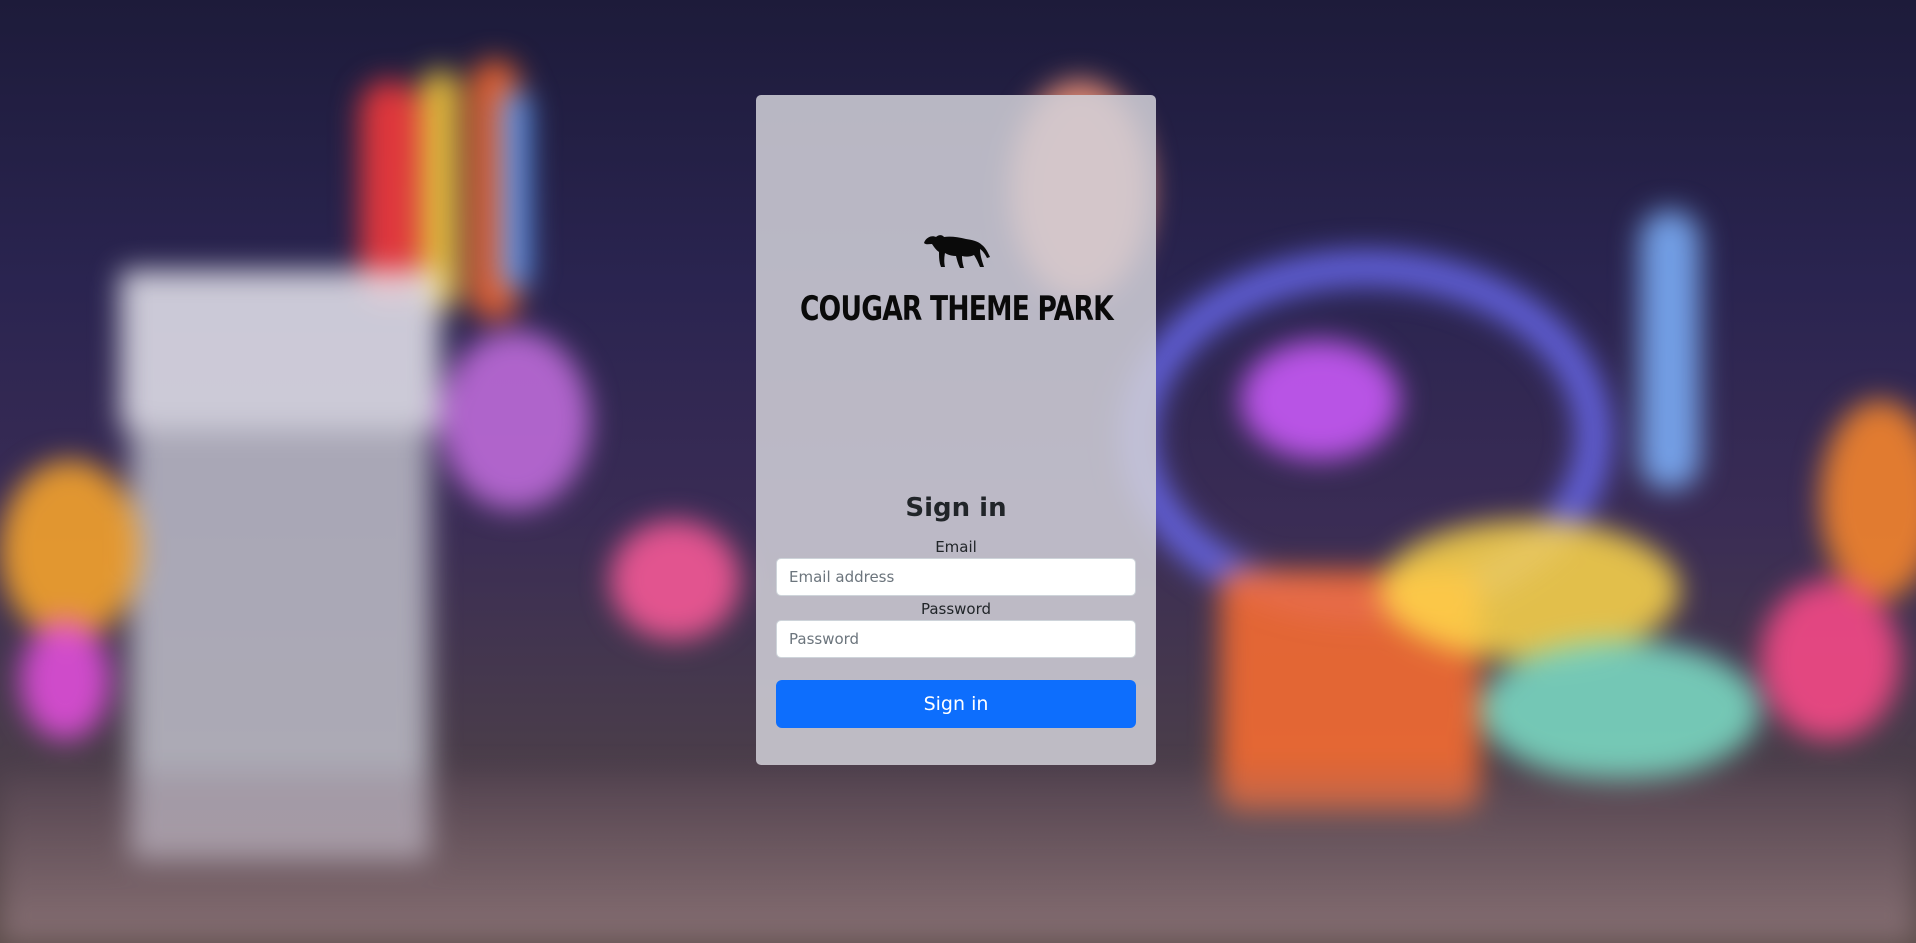 The image size is (1916, 943). What do you see at coordinates (957, 309) in the screenshot?
I see `brand-name: COUGAR THEME PARK` at bounding box center [957, 309].